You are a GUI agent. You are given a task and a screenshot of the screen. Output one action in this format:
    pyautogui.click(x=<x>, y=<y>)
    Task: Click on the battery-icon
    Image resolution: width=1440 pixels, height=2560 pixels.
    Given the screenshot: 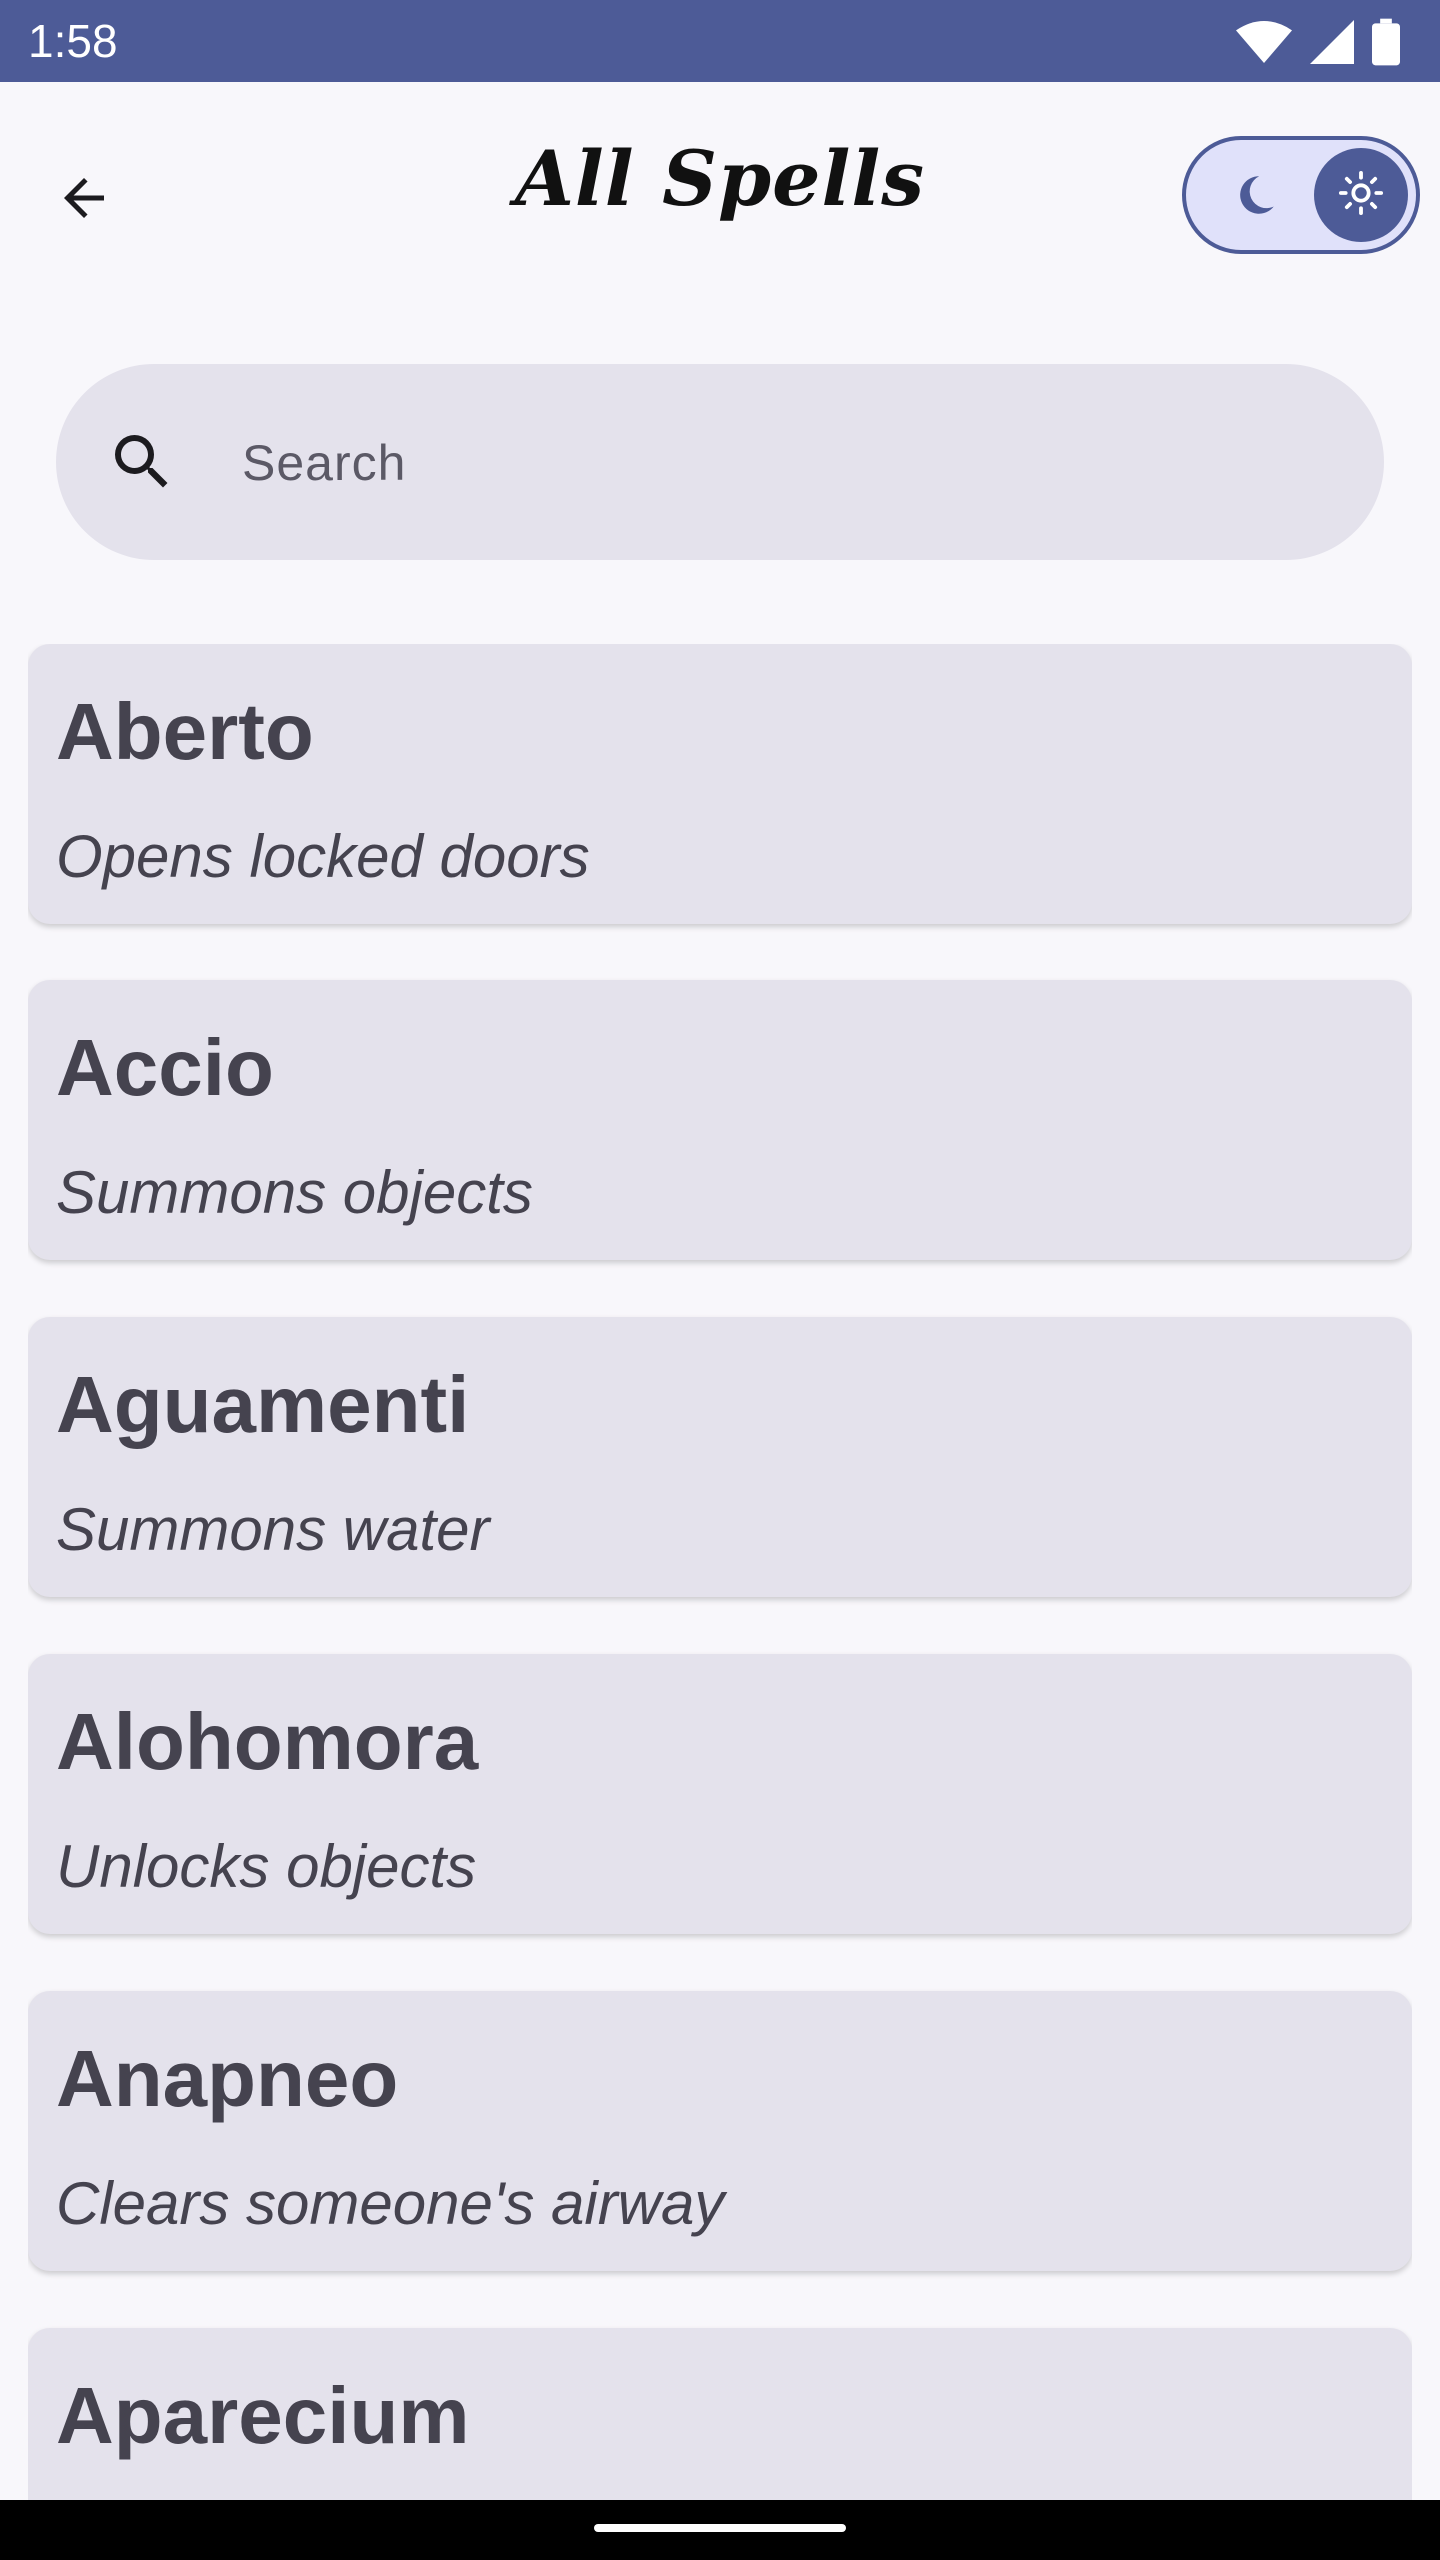 What is the action you would take?
    pyautogui.click(x=1386, y=42)
    